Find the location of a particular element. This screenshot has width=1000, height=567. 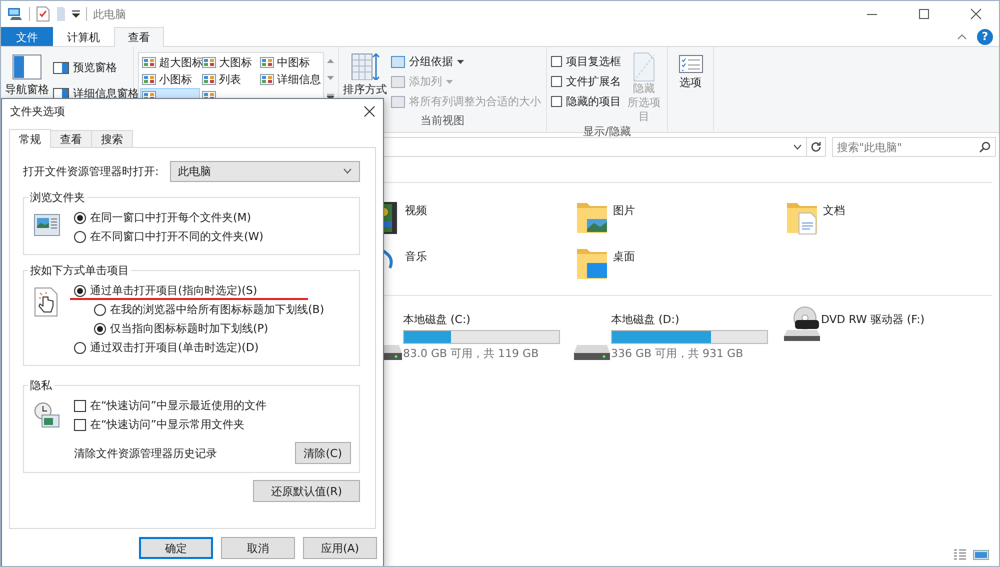

computer-icon is located at coordinates (15, 14).